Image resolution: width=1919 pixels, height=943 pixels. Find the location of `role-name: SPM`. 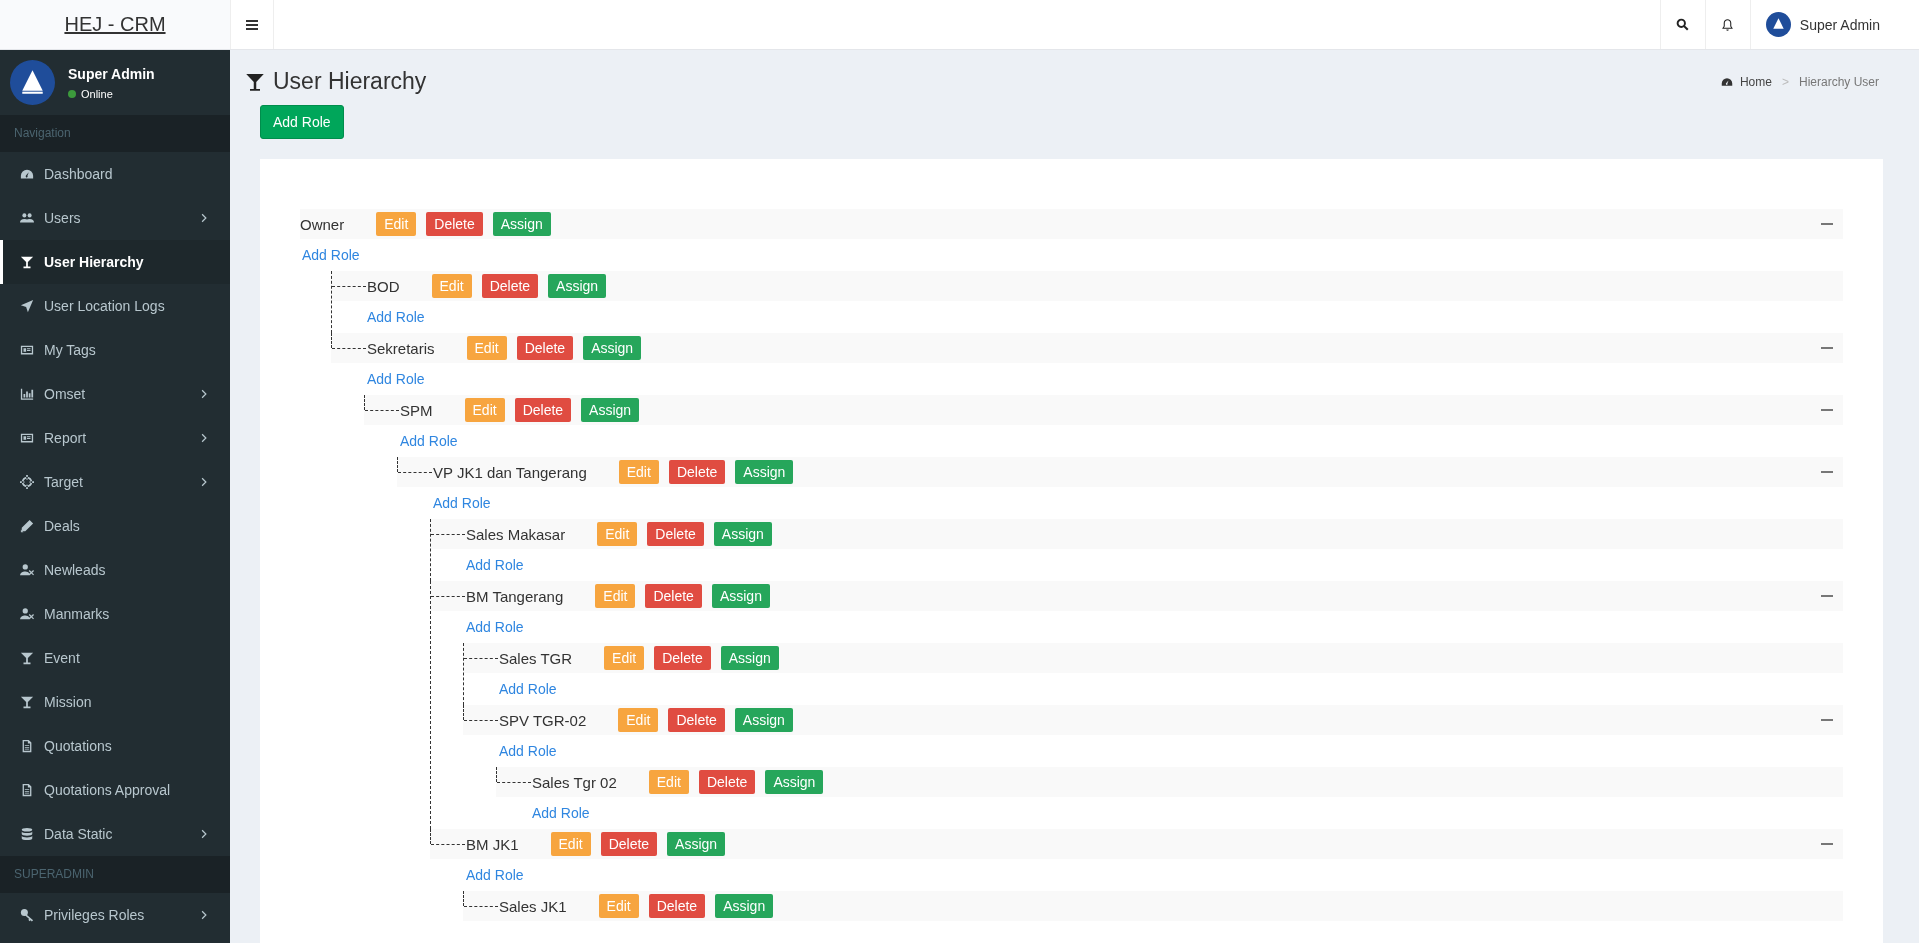

role-name: SPM is located at coordinates (416, 410).